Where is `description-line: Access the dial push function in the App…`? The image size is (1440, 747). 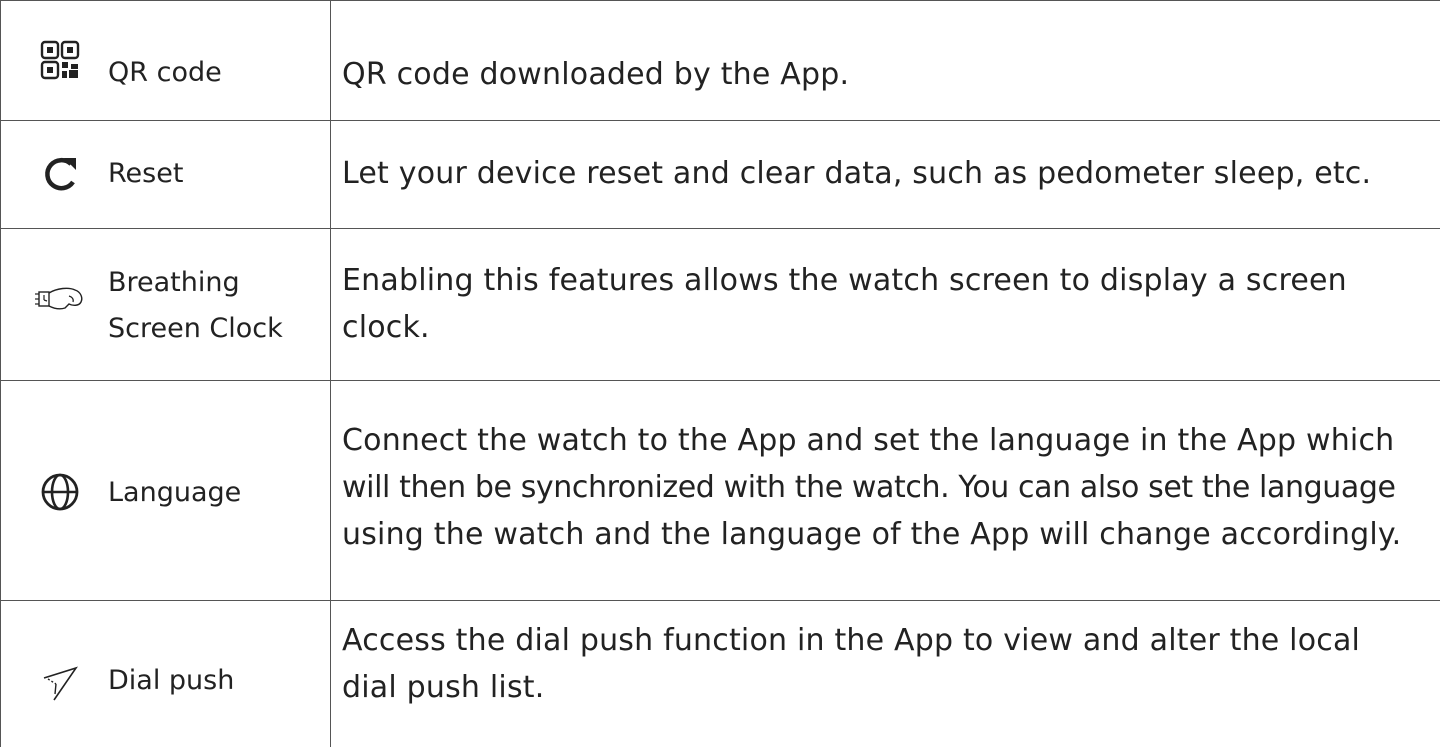 description-line: Access the dial push function in the App… is located at coordinates (851, 640).